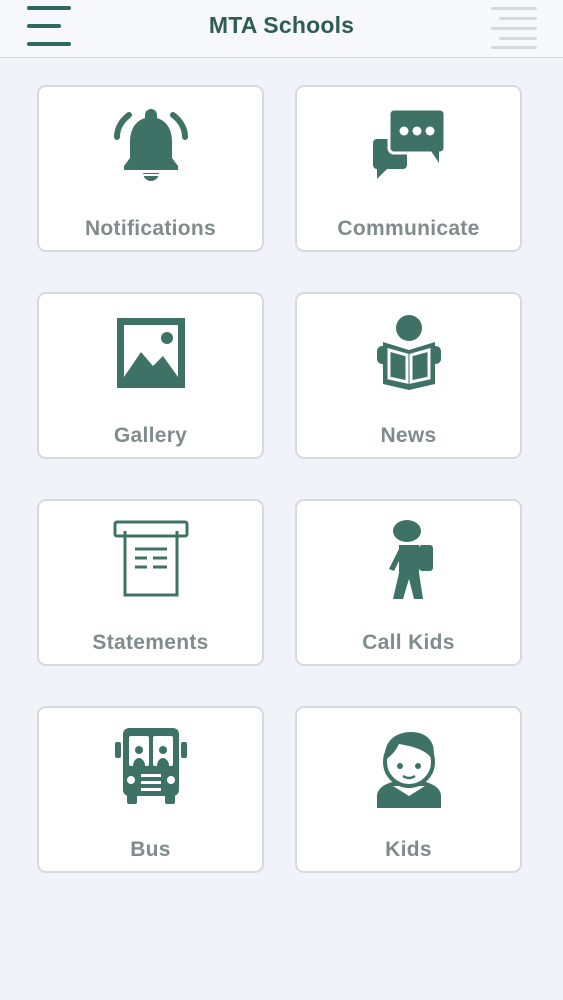 The image size is (563, 1000). I want to click on page-title: MTA Schools, so click(281, 25).